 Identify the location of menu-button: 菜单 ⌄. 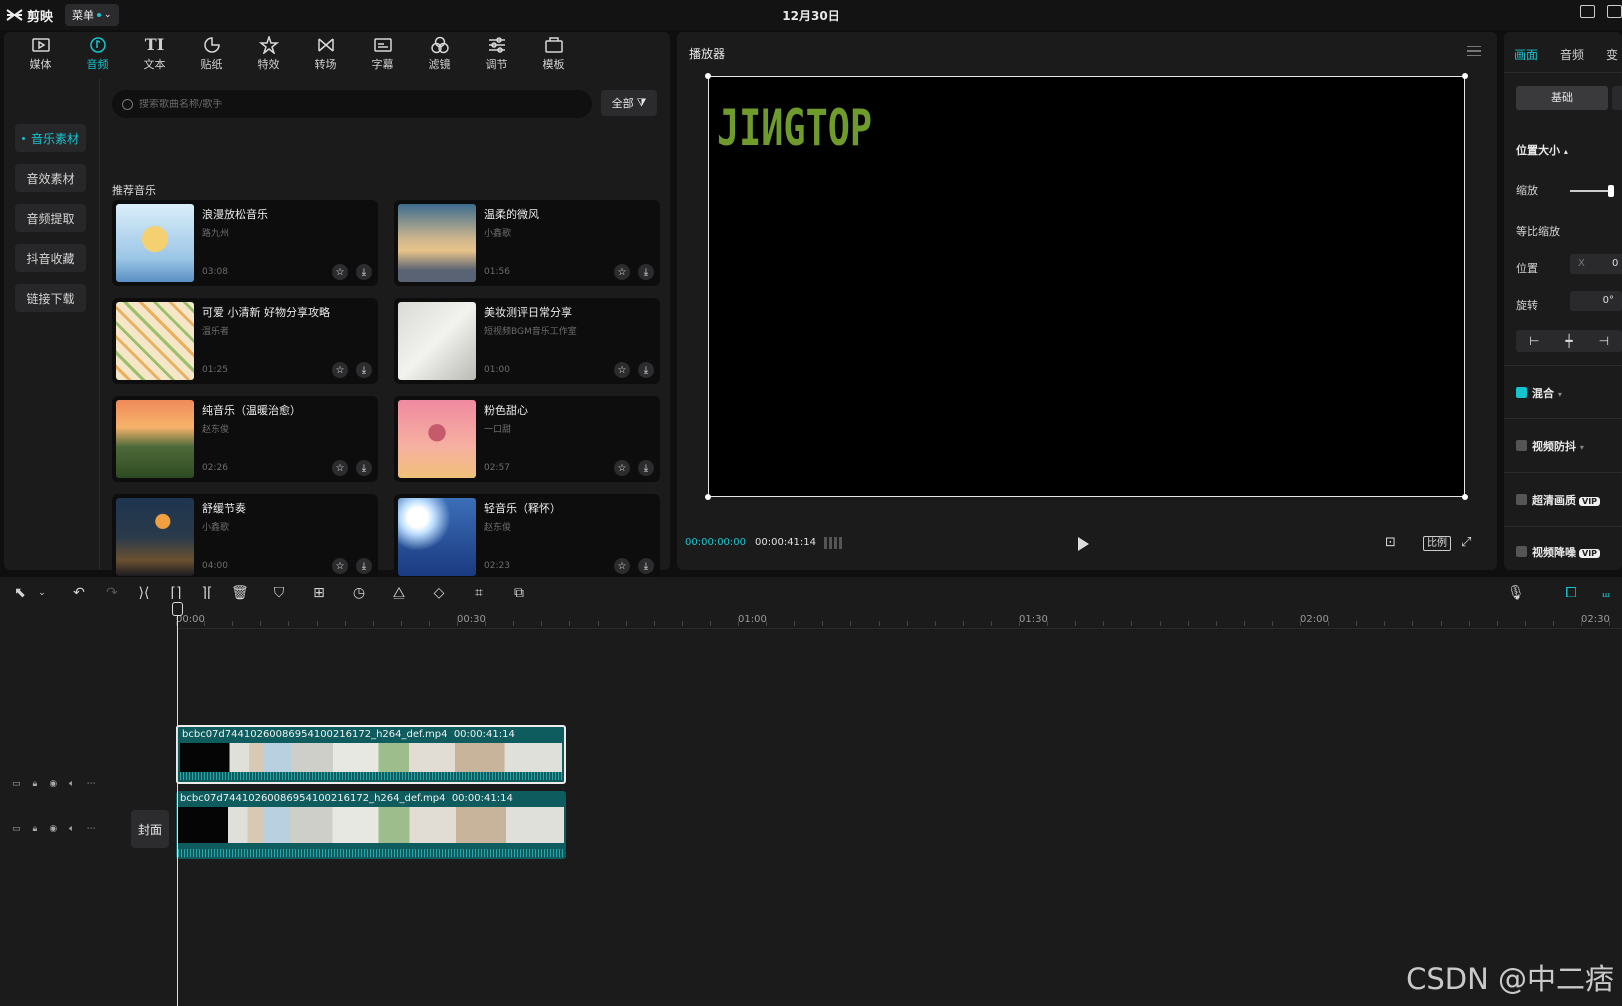
(92, 15).